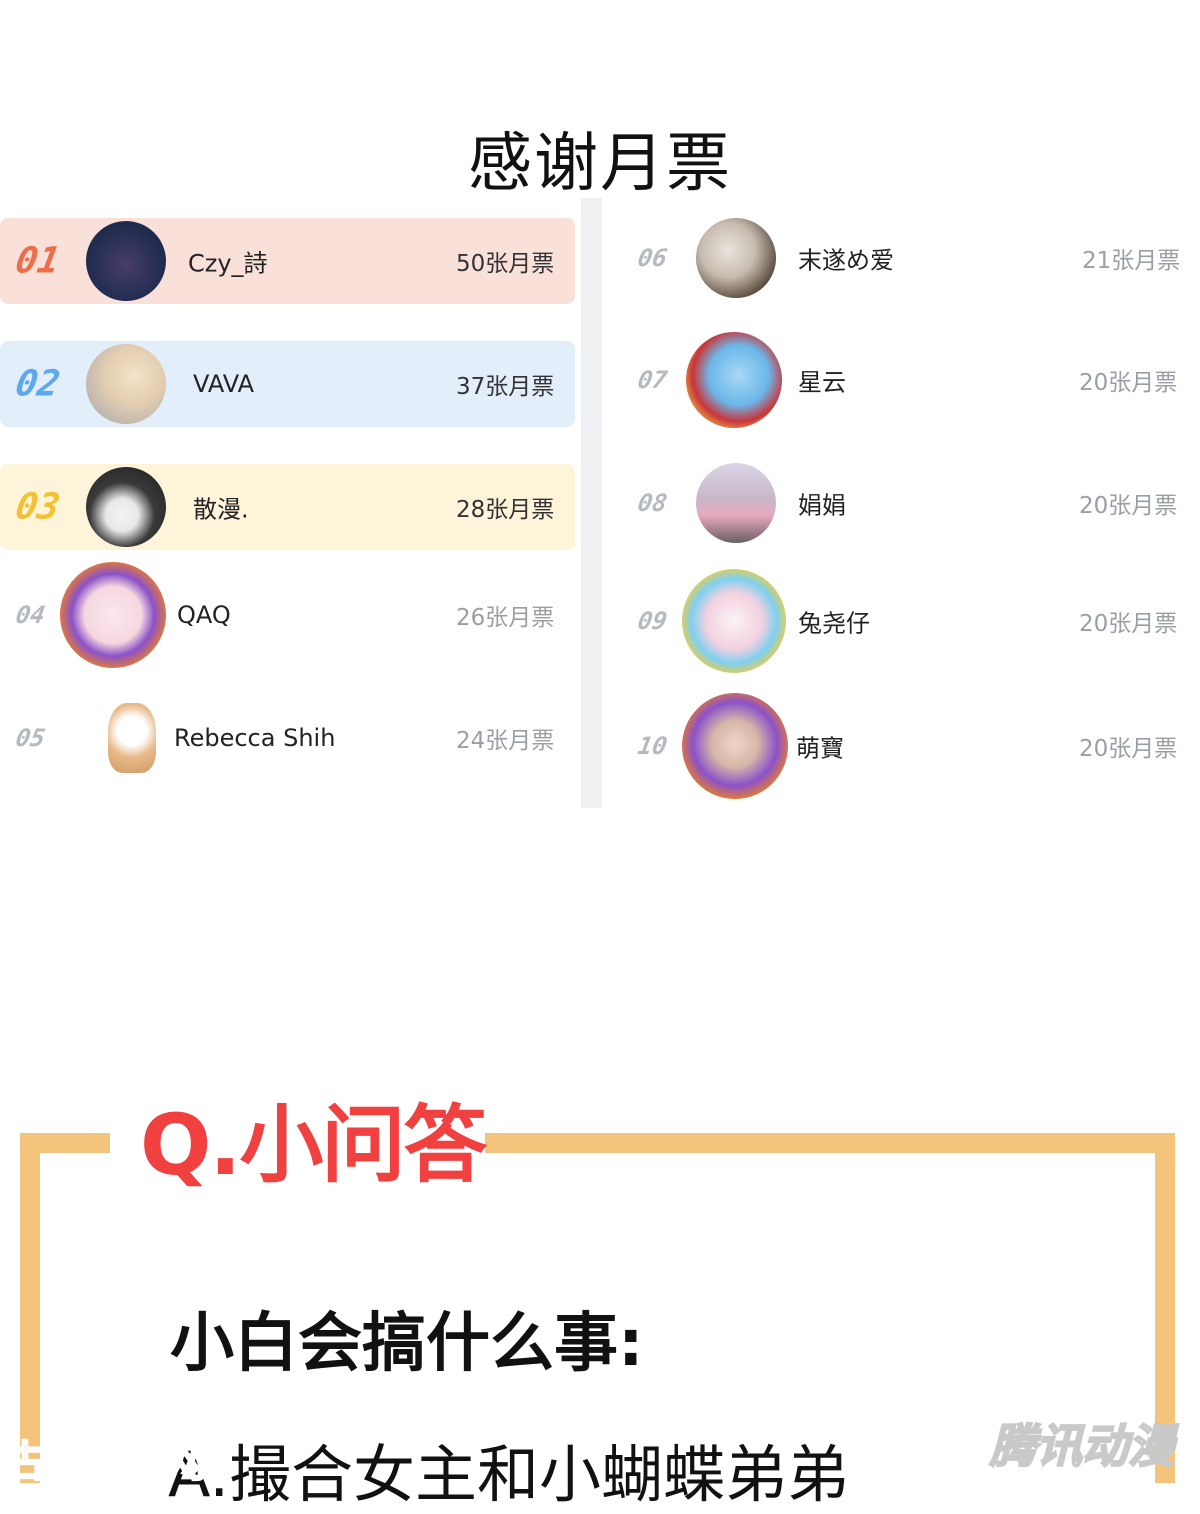 This screenshot has width=1200, height=1514. What do you see at coordinates (822, 505) in the screenshot?
I see `user-name: 娟娟` at bounding box center [822, 505].